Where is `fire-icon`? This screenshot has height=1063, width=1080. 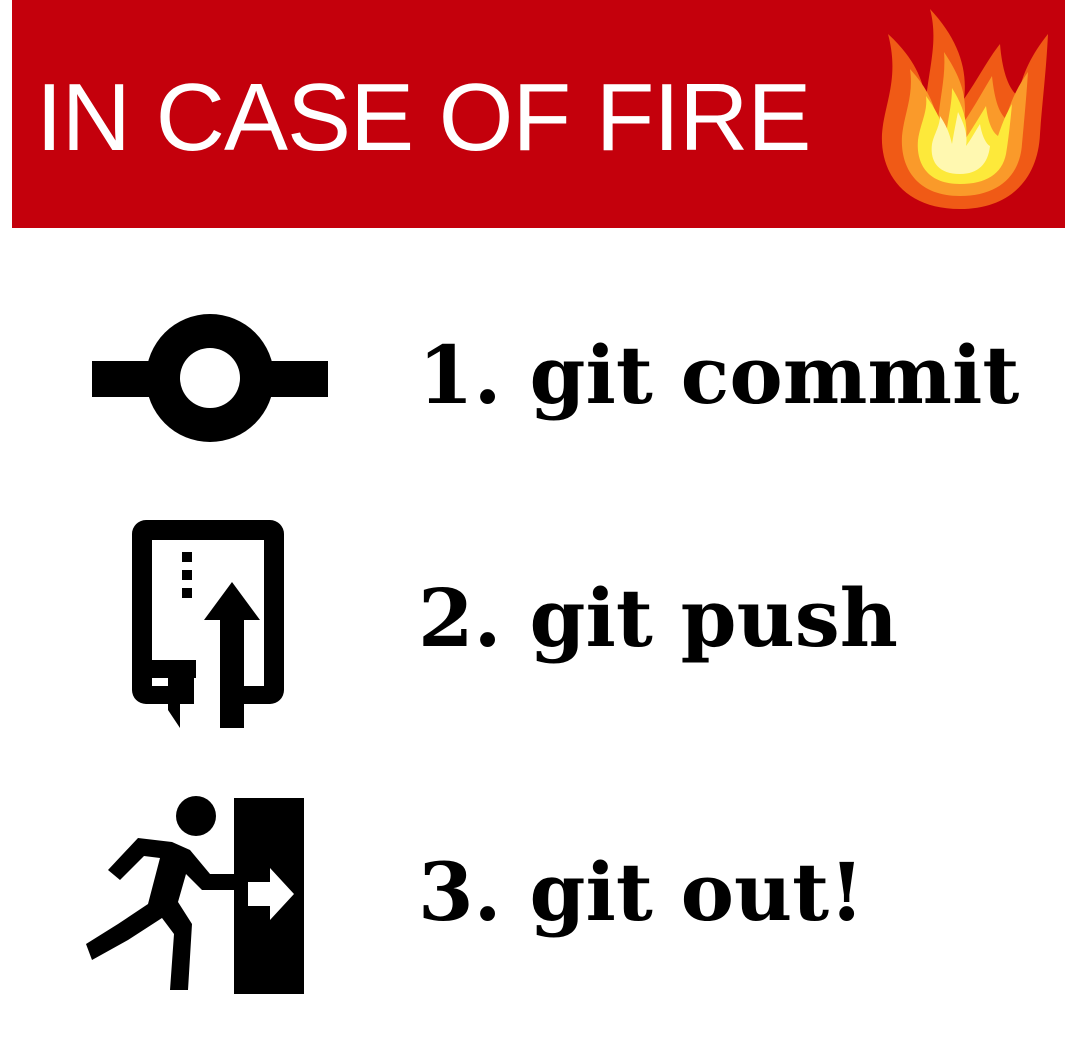 fire-icon is located at coordinates (964, 109).